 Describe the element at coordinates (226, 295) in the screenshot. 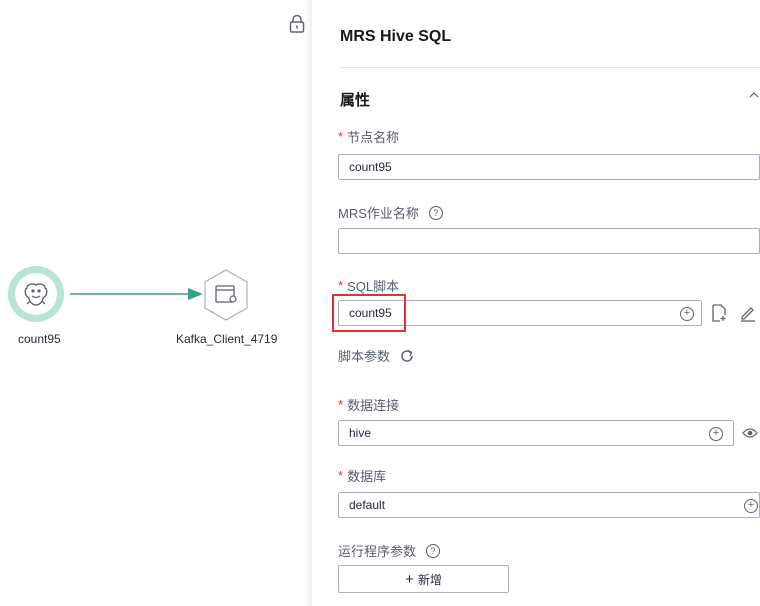

I see `kafka-client-node` at that location.